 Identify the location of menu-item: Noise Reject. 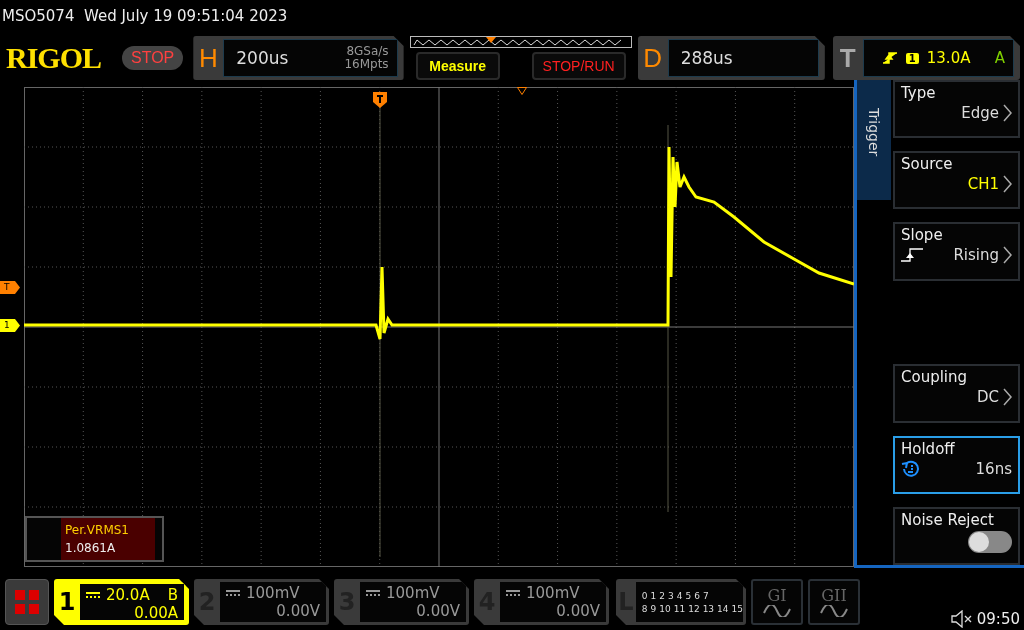
(956, 535).